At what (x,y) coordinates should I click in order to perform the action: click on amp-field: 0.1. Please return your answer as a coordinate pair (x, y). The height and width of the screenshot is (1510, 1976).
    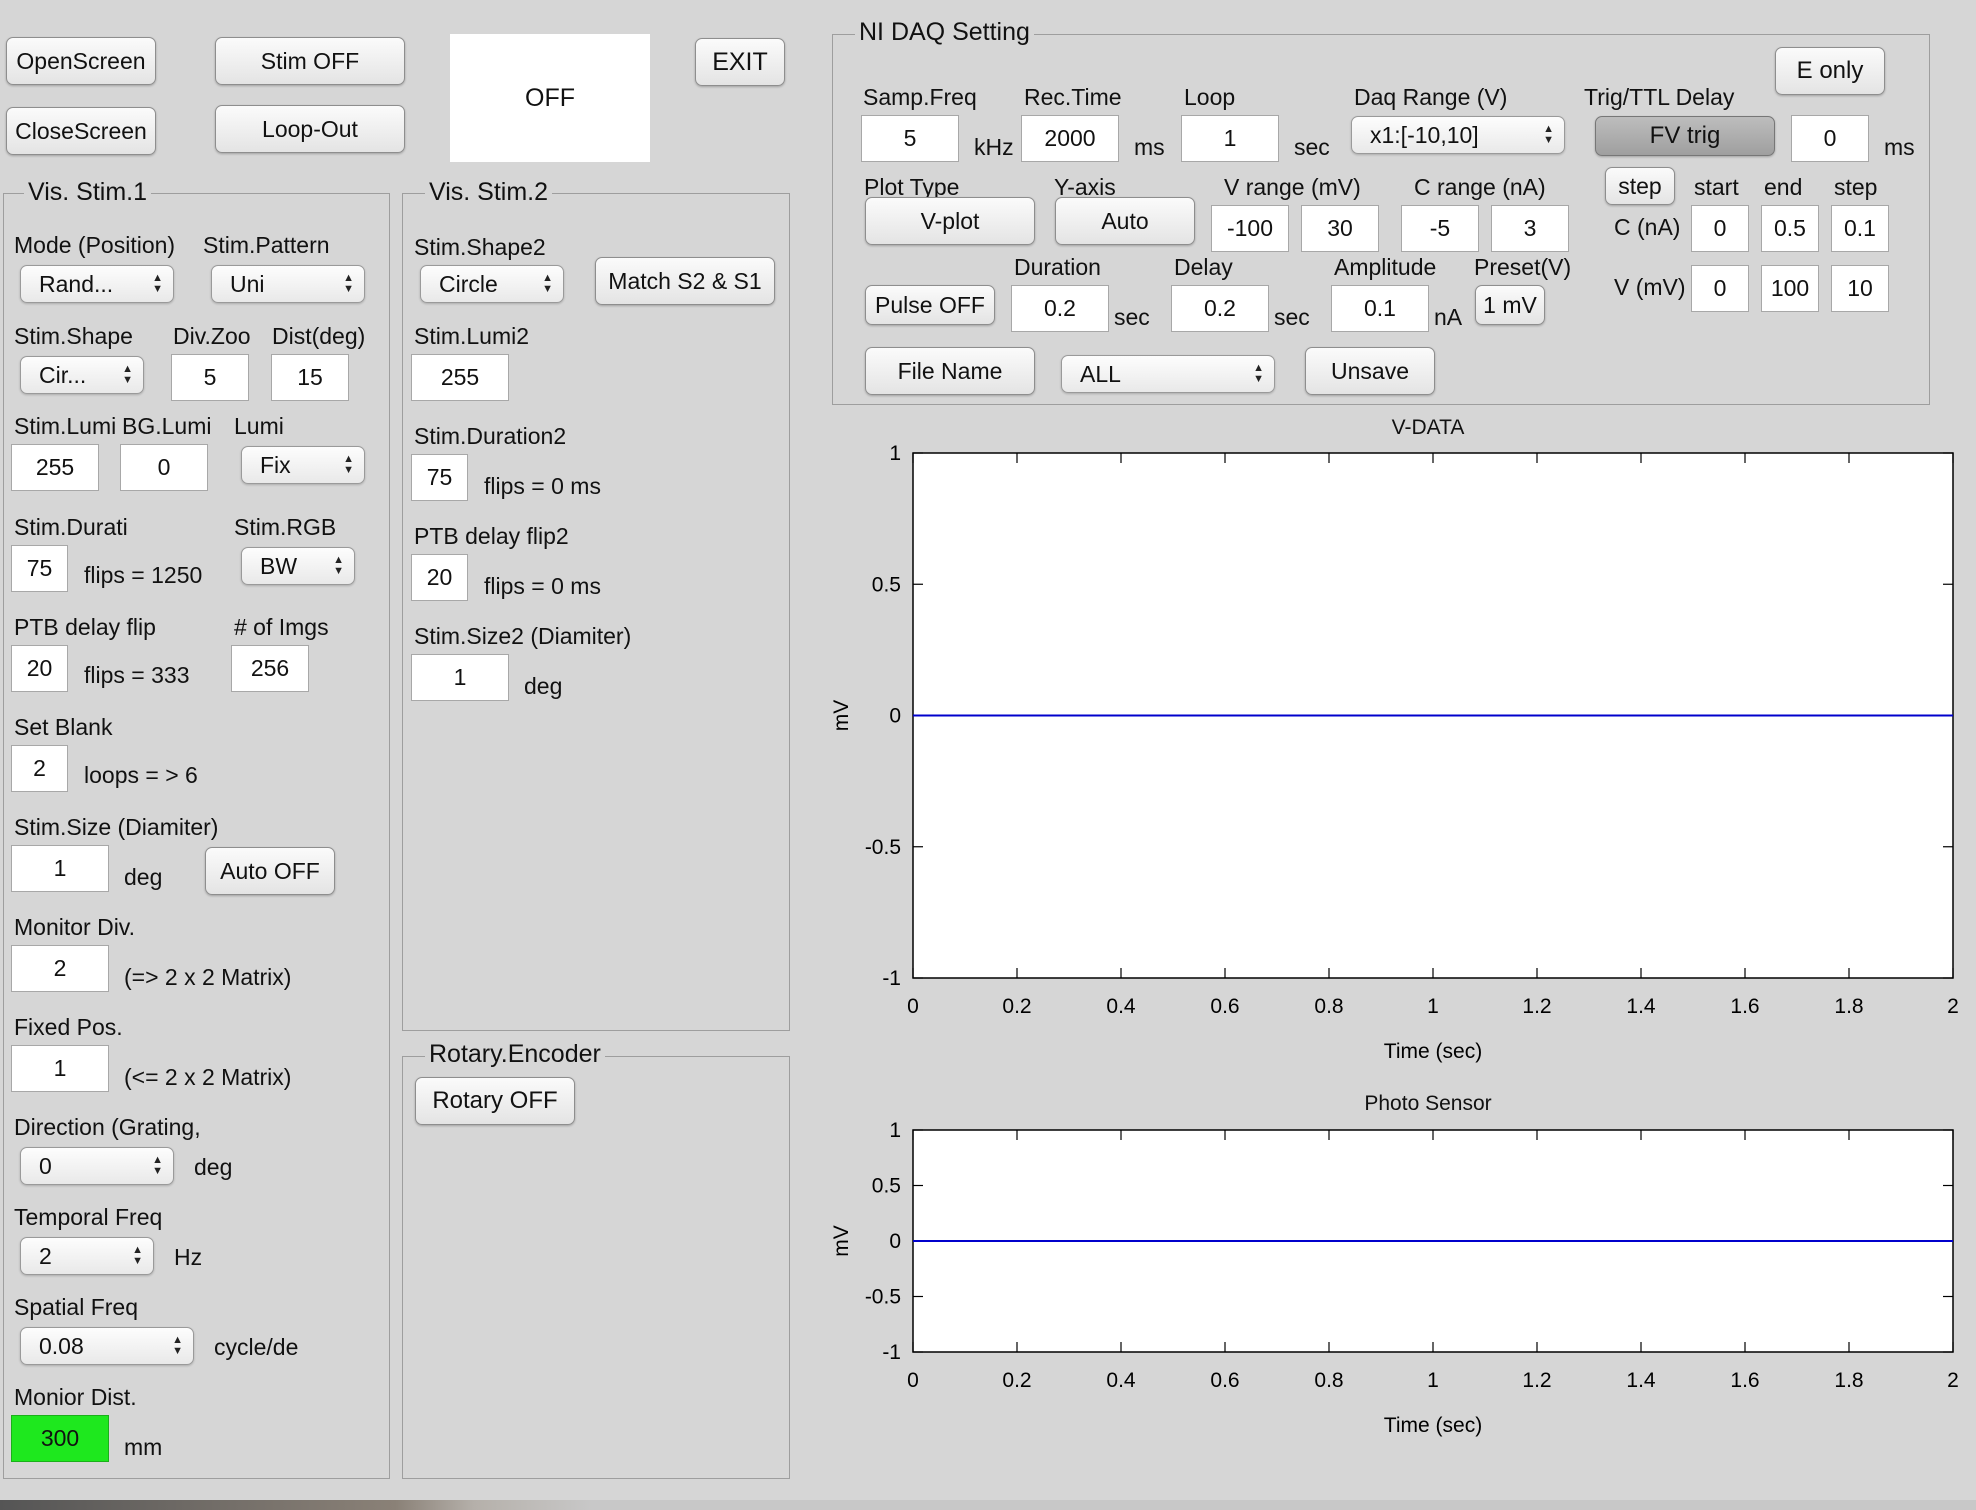
    Looking at the image, I should click on (1380, 308).